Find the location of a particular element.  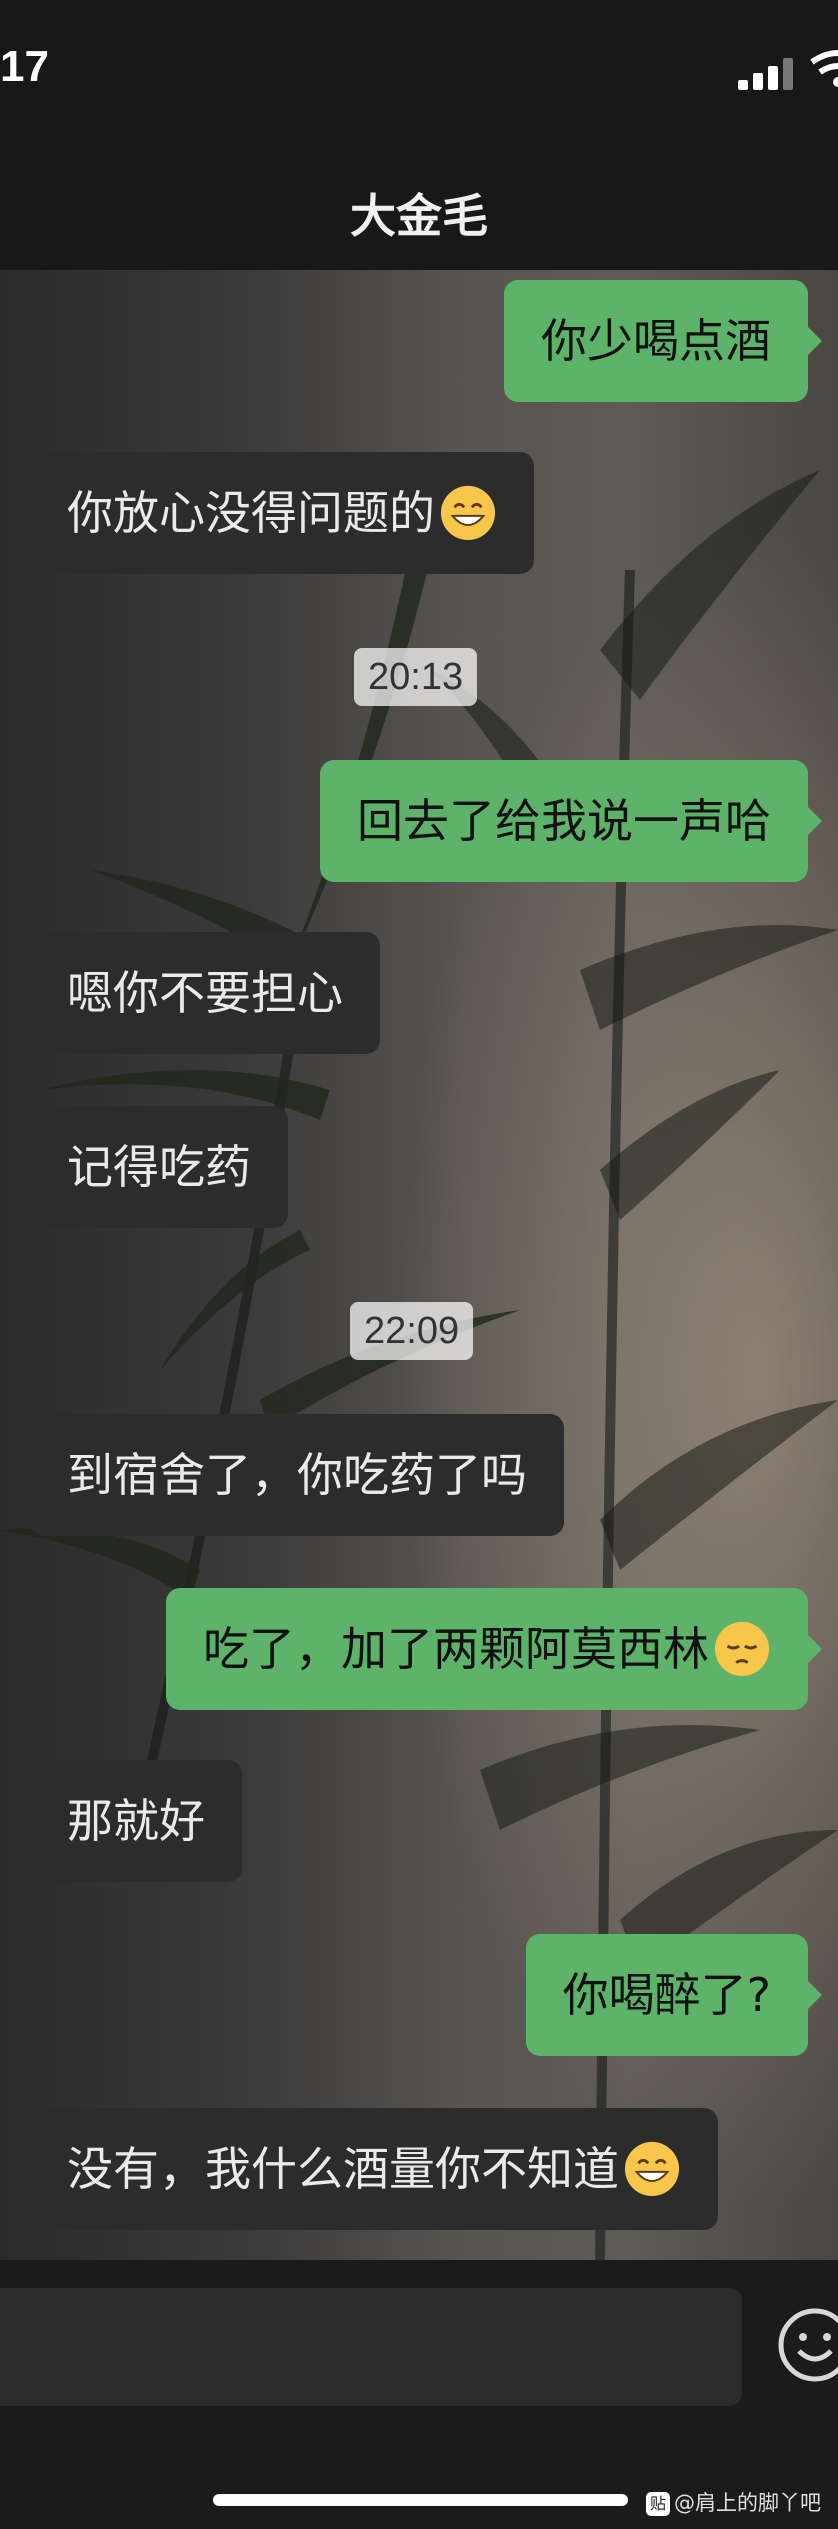

message-bubble-received: 那就好 is located at coordinates (129, 1821).